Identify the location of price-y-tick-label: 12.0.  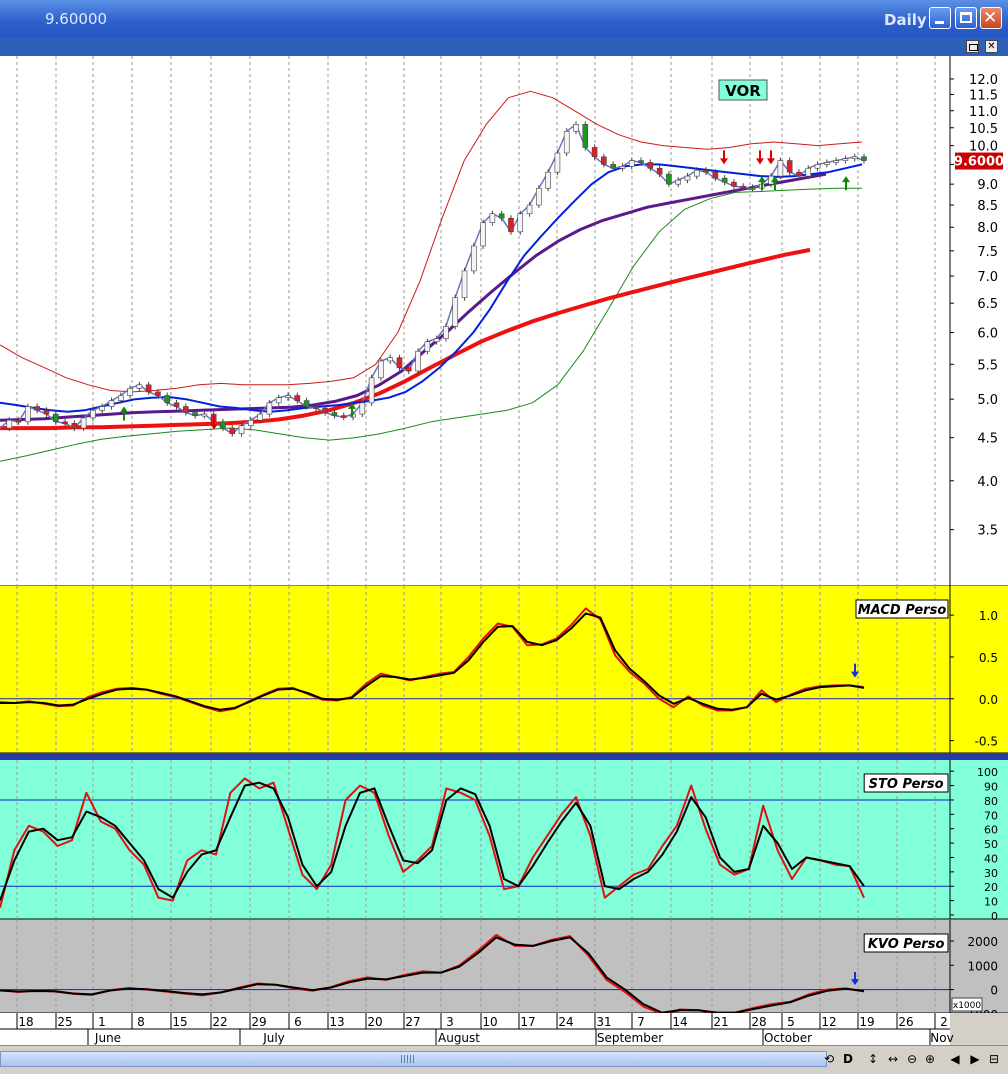
(983, 80).